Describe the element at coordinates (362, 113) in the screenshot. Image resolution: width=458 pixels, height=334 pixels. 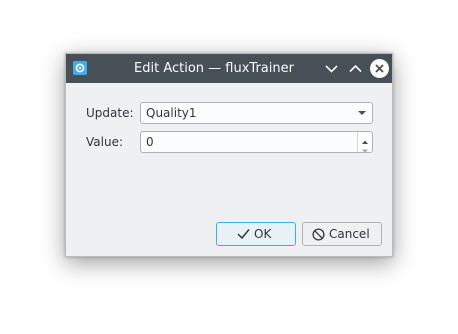
I see `dropdown-arrow-icon` at that location.